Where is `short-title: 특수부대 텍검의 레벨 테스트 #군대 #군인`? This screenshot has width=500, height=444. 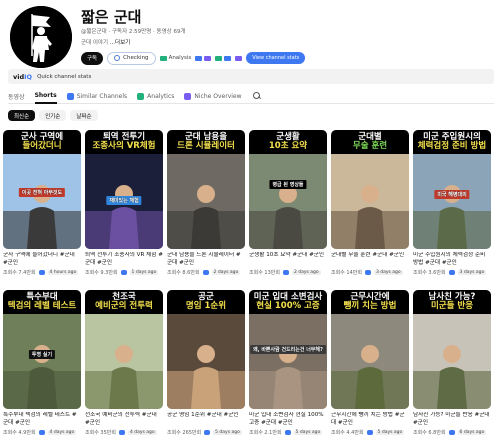
short-title: 특수부대 텍검의 레벨 테스트 #군대 #군인 is located at coordinates (42, 420).